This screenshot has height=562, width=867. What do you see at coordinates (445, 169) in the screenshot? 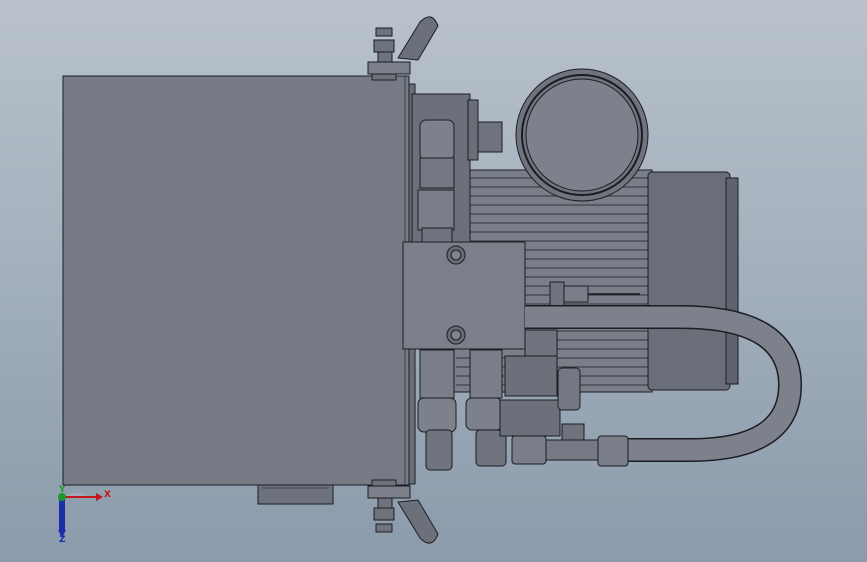
I see `pump-adapter` at bounding box center [445, 169].